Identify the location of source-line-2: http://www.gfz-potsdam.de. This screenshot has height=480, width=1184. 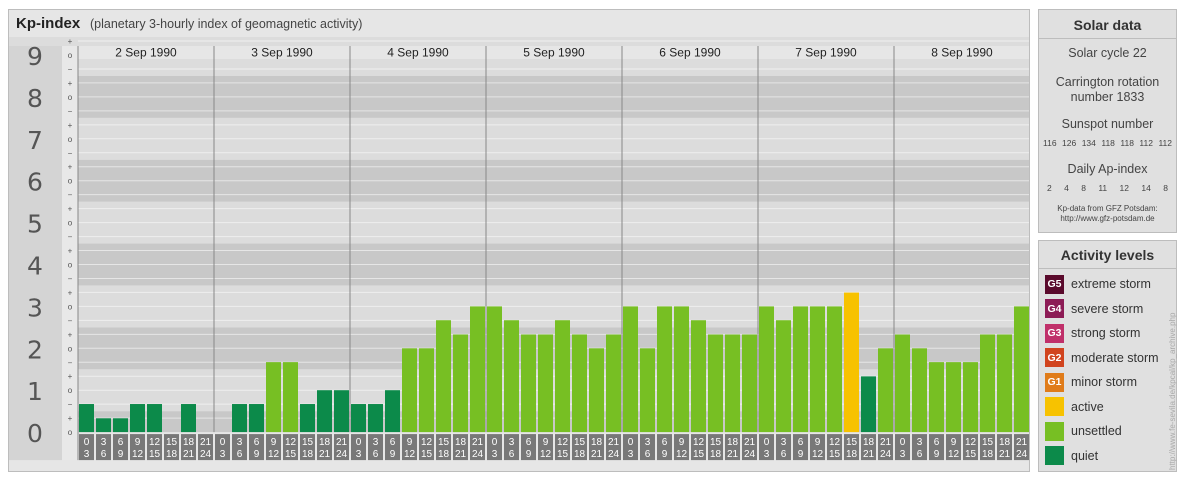
(1107, 218).